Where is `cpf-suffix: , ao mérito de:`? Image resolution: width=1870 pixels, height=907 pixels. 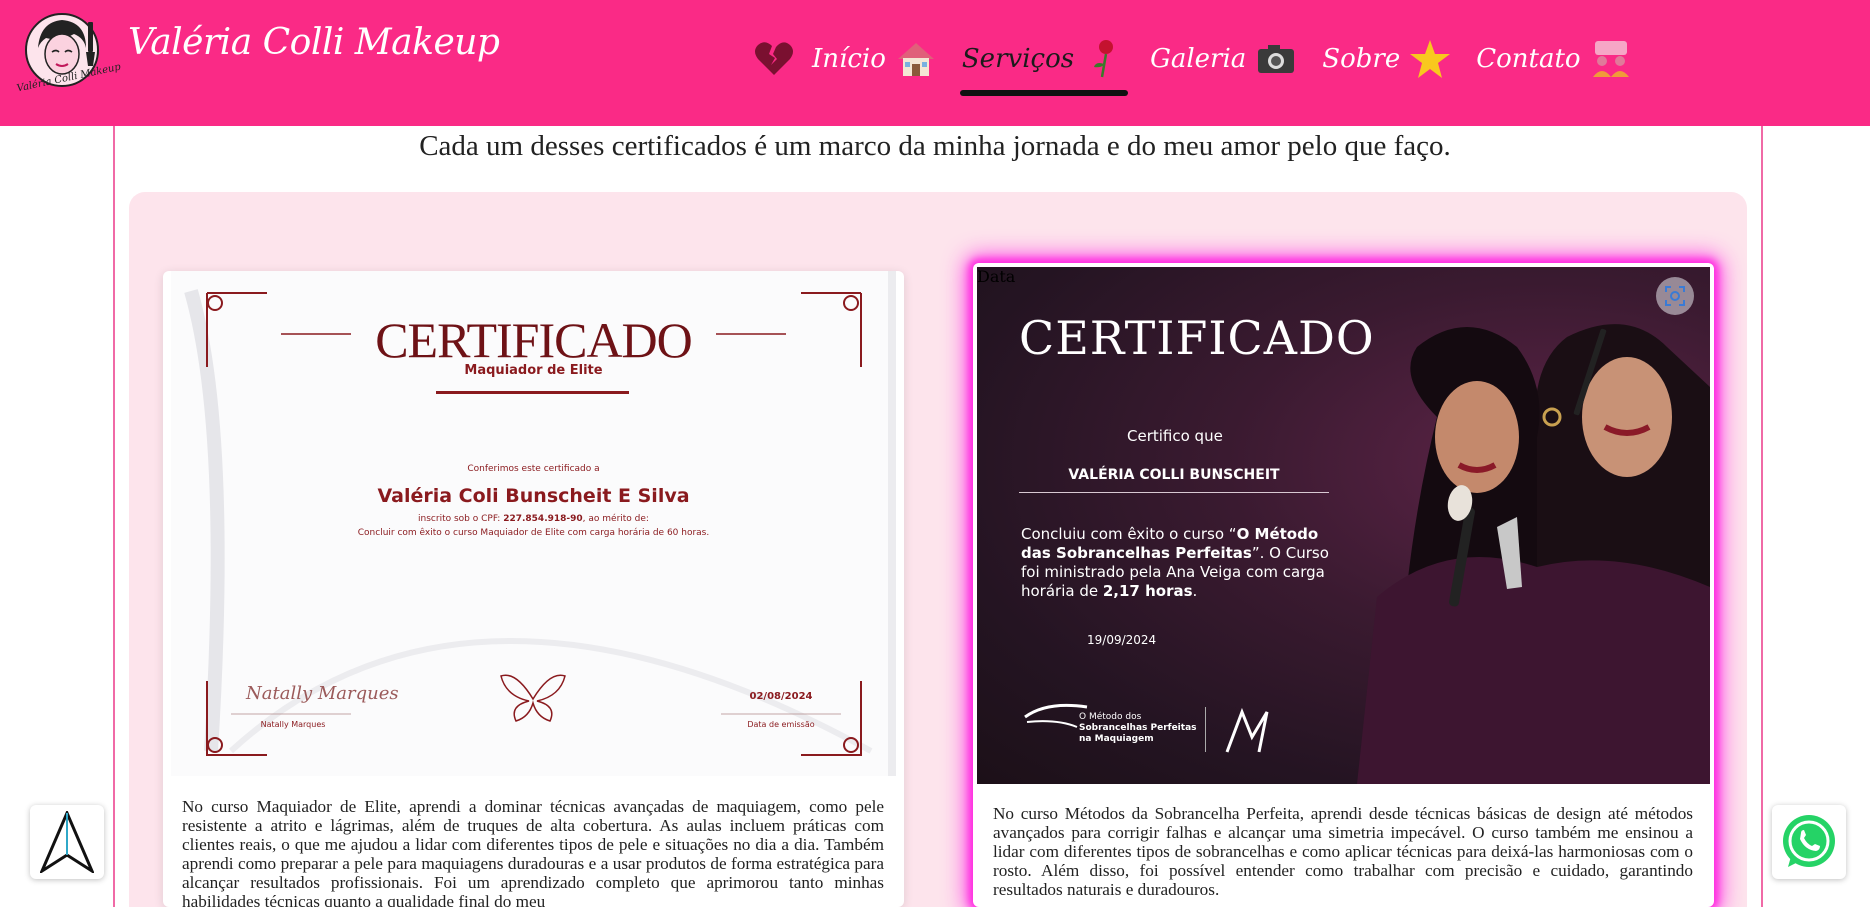 cpf-suffix: , ao mérito de: is located at coordinates (615, 519).